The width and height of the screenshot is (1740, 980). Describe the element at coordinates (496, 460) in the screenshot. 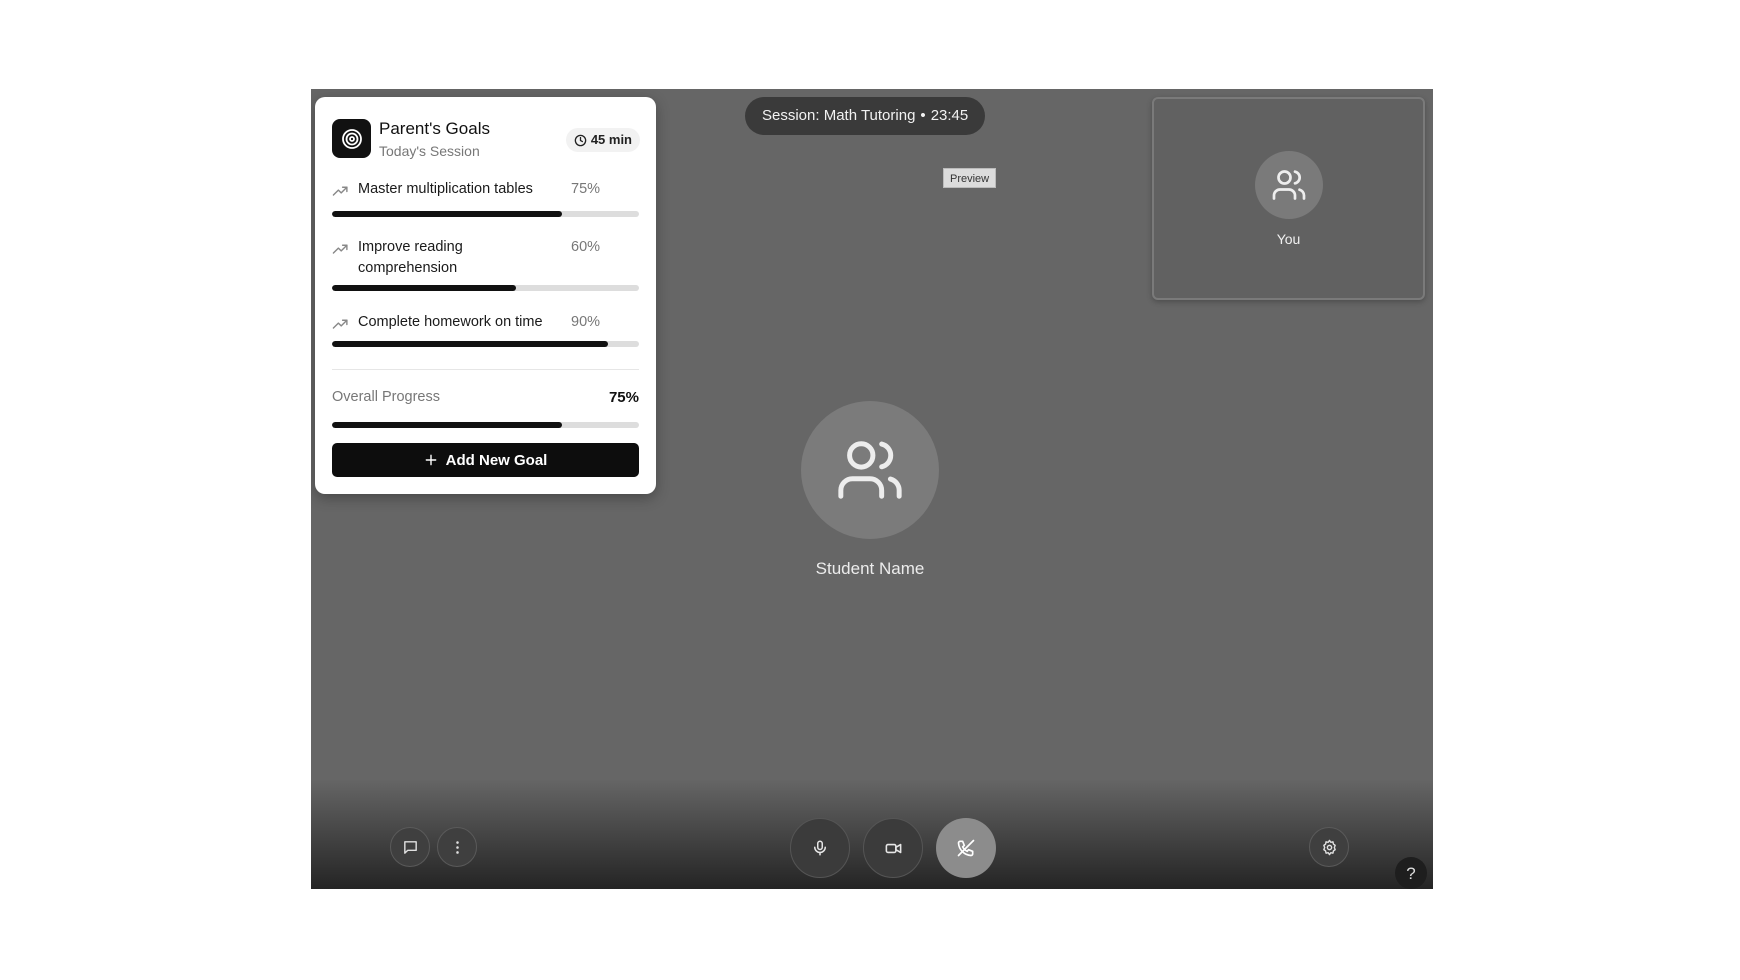

I see `add-new-goal-label: Add New Goal` at that location.